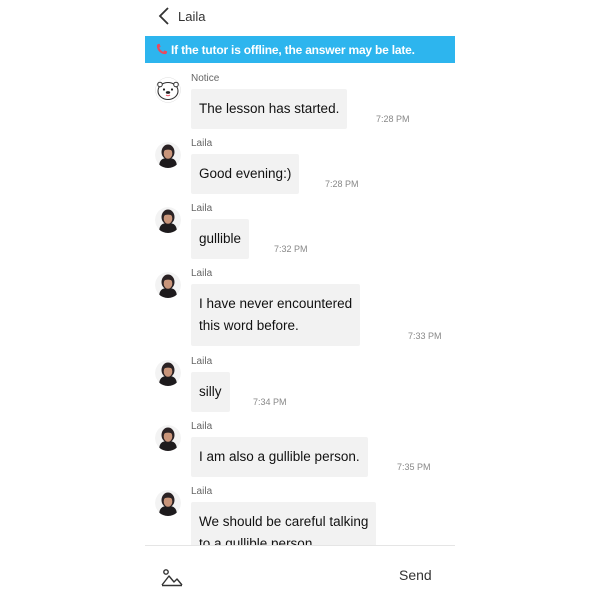 This screenshot has width=600, height=600. What do you see at coordinates (300, 572) in the screenshot?
I see `composer-bar: Send` at bounding box center [300, 572].